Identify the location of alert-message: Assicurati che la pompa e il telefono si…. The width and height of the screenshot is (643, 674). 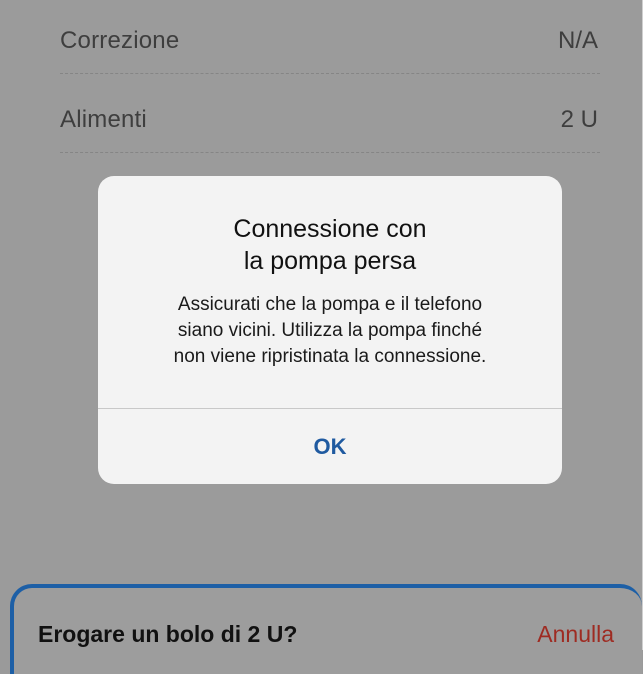
(330, 330).